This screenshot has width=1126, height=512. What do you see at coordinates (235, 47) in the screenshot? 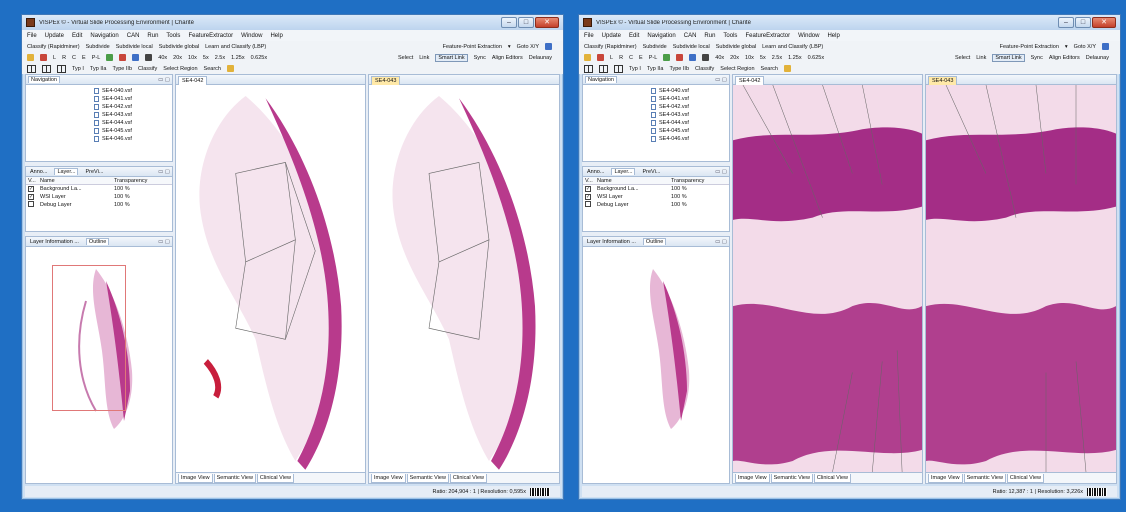
I see `learn-classify-button: Learn and Classify (LBP)` at bounding box center [235, 47].